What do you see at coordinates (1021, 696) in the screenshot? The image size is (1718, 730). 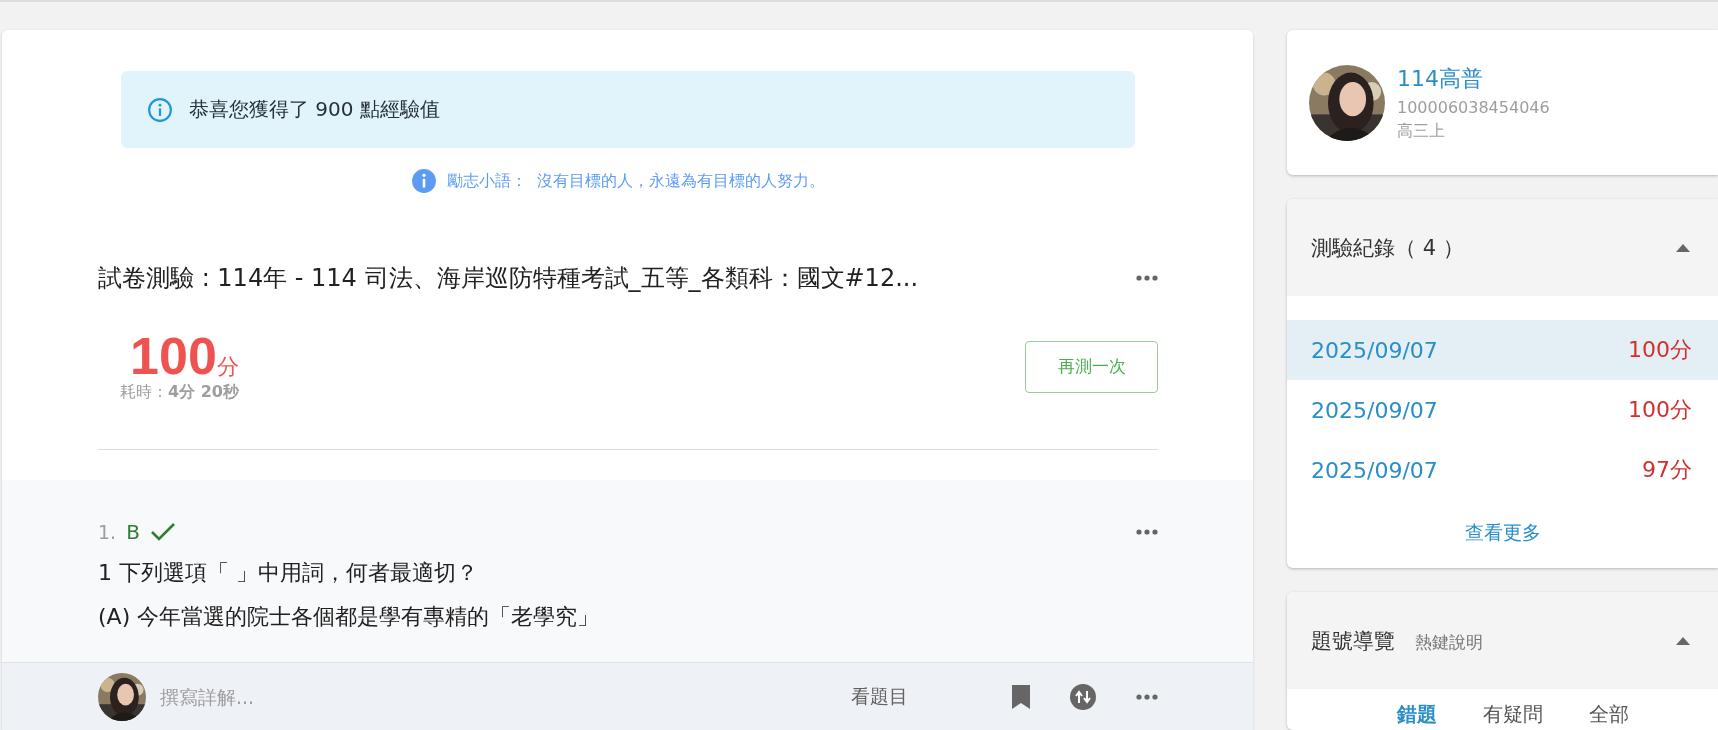 I see `bookmark-icon` at bounding box center [1021, 696].